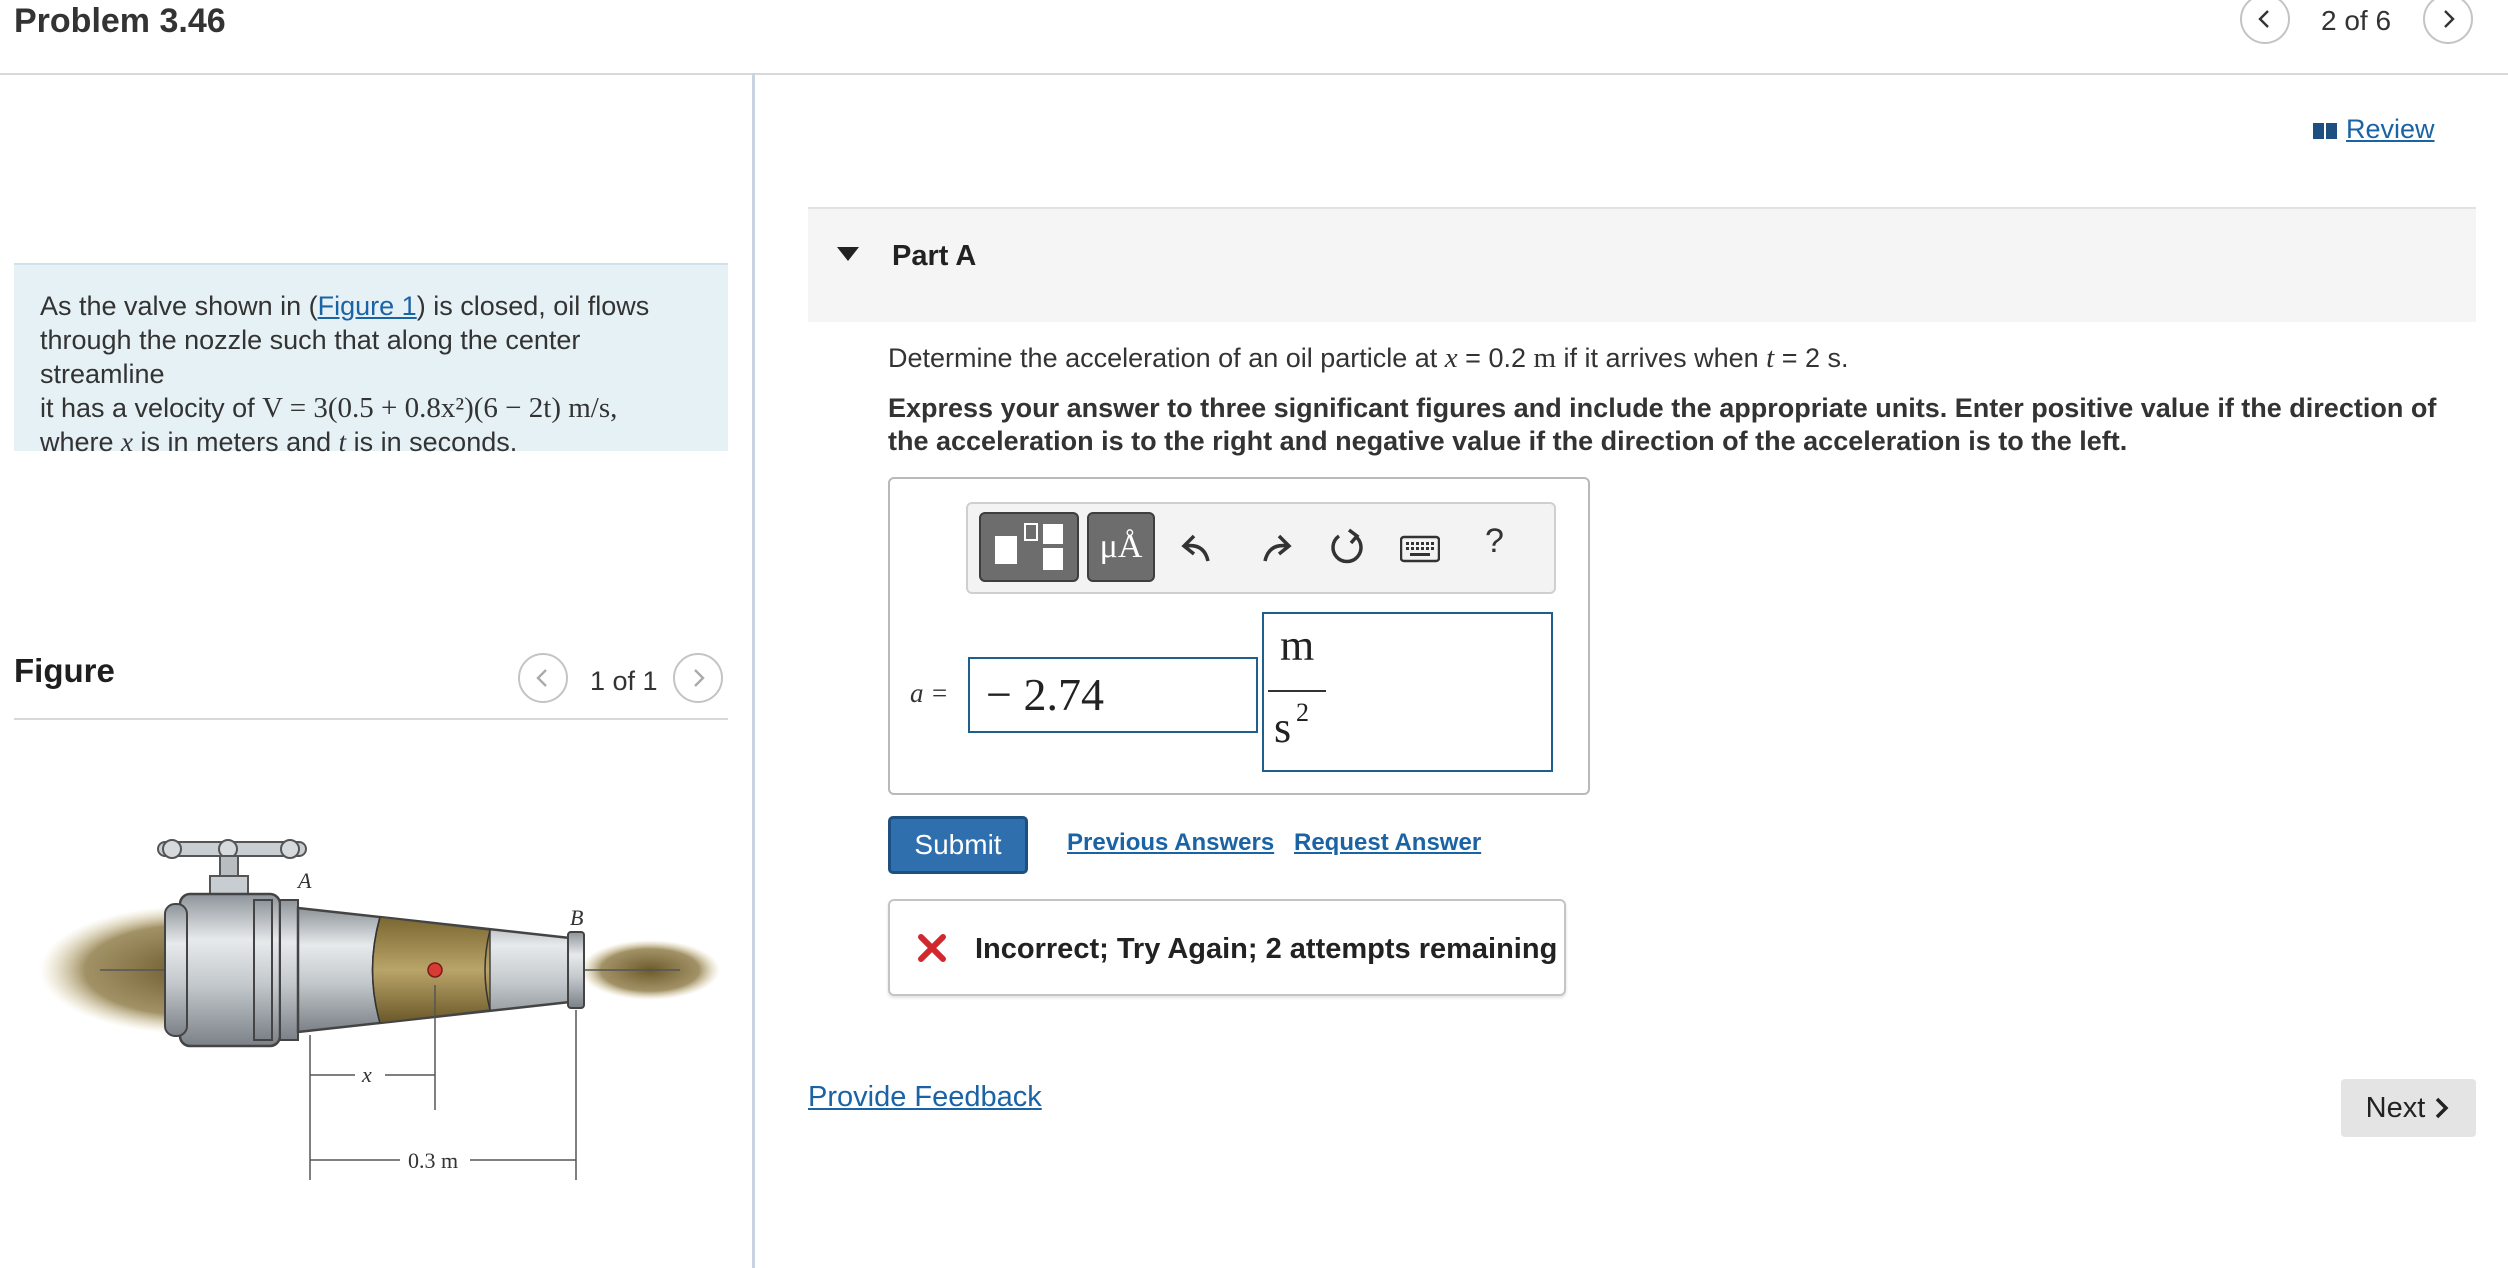 The width and height of the screenshot is (2508, 1268). What do you see at coordinates (1407, 692) in the screenshot?
I see `answer-unit-input: m s 2` at bounding box center [1407, 692].